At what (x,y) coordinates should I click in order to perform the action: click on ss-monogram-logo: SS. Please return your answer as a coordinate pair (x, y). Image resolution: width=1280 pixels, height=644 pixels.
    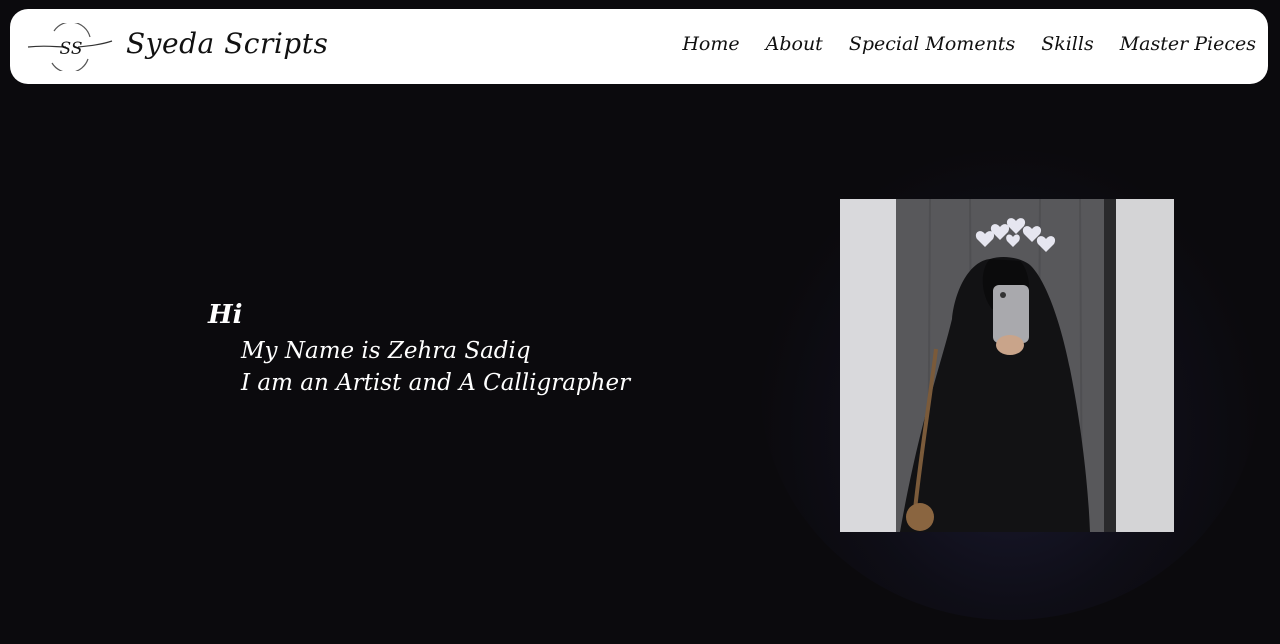
    Looking at the image, I should click on (70, 47).